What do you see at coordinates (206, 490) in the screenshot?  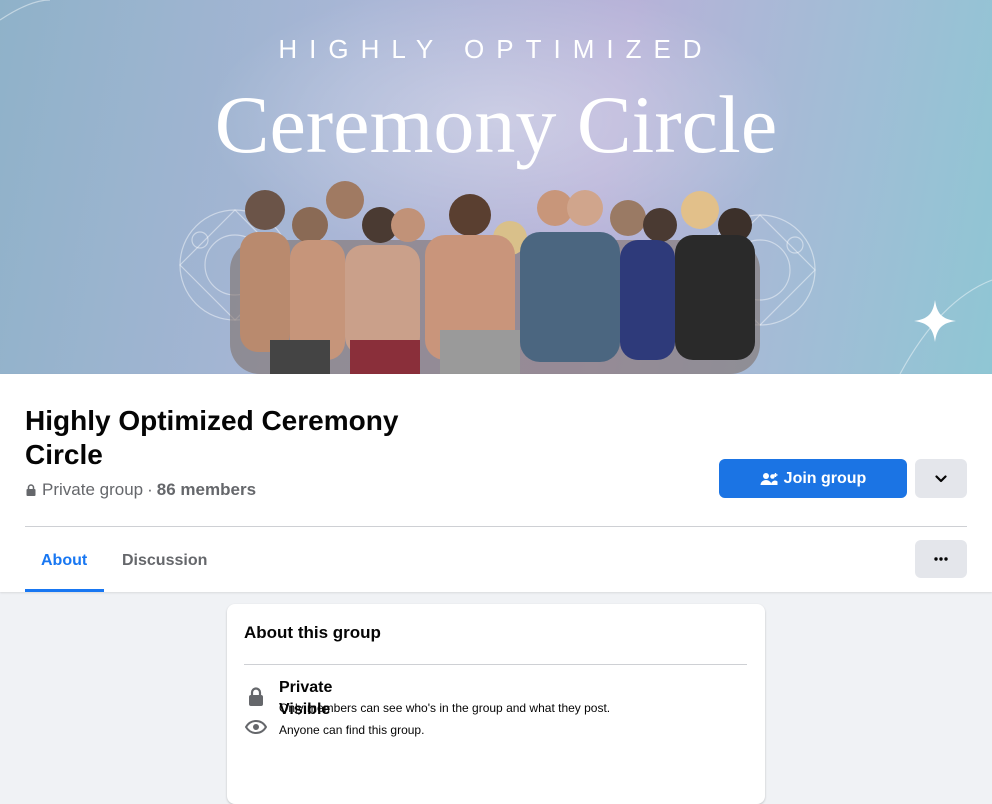 I see `member-count: 86 members` at bounding box center [206, 490].